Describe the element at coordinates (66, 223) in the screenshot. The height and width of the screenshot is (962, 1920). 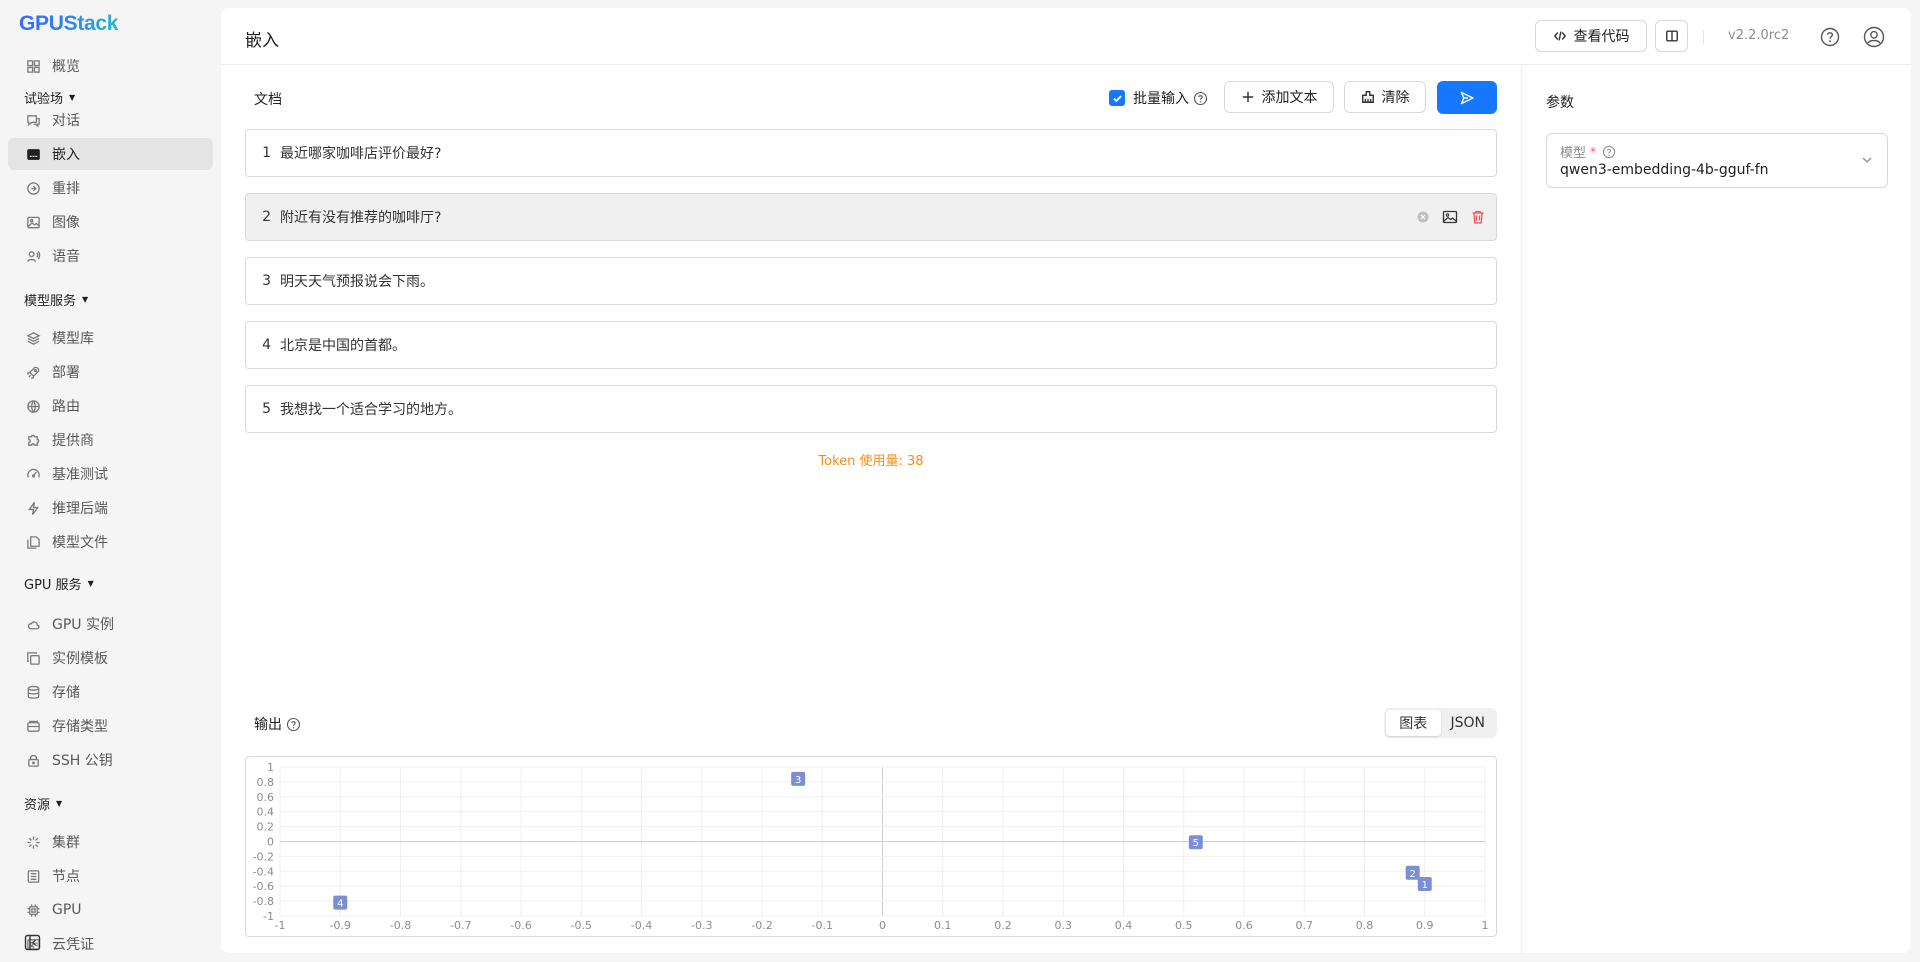
I see `sidebar-item-label: 图像` at that location.